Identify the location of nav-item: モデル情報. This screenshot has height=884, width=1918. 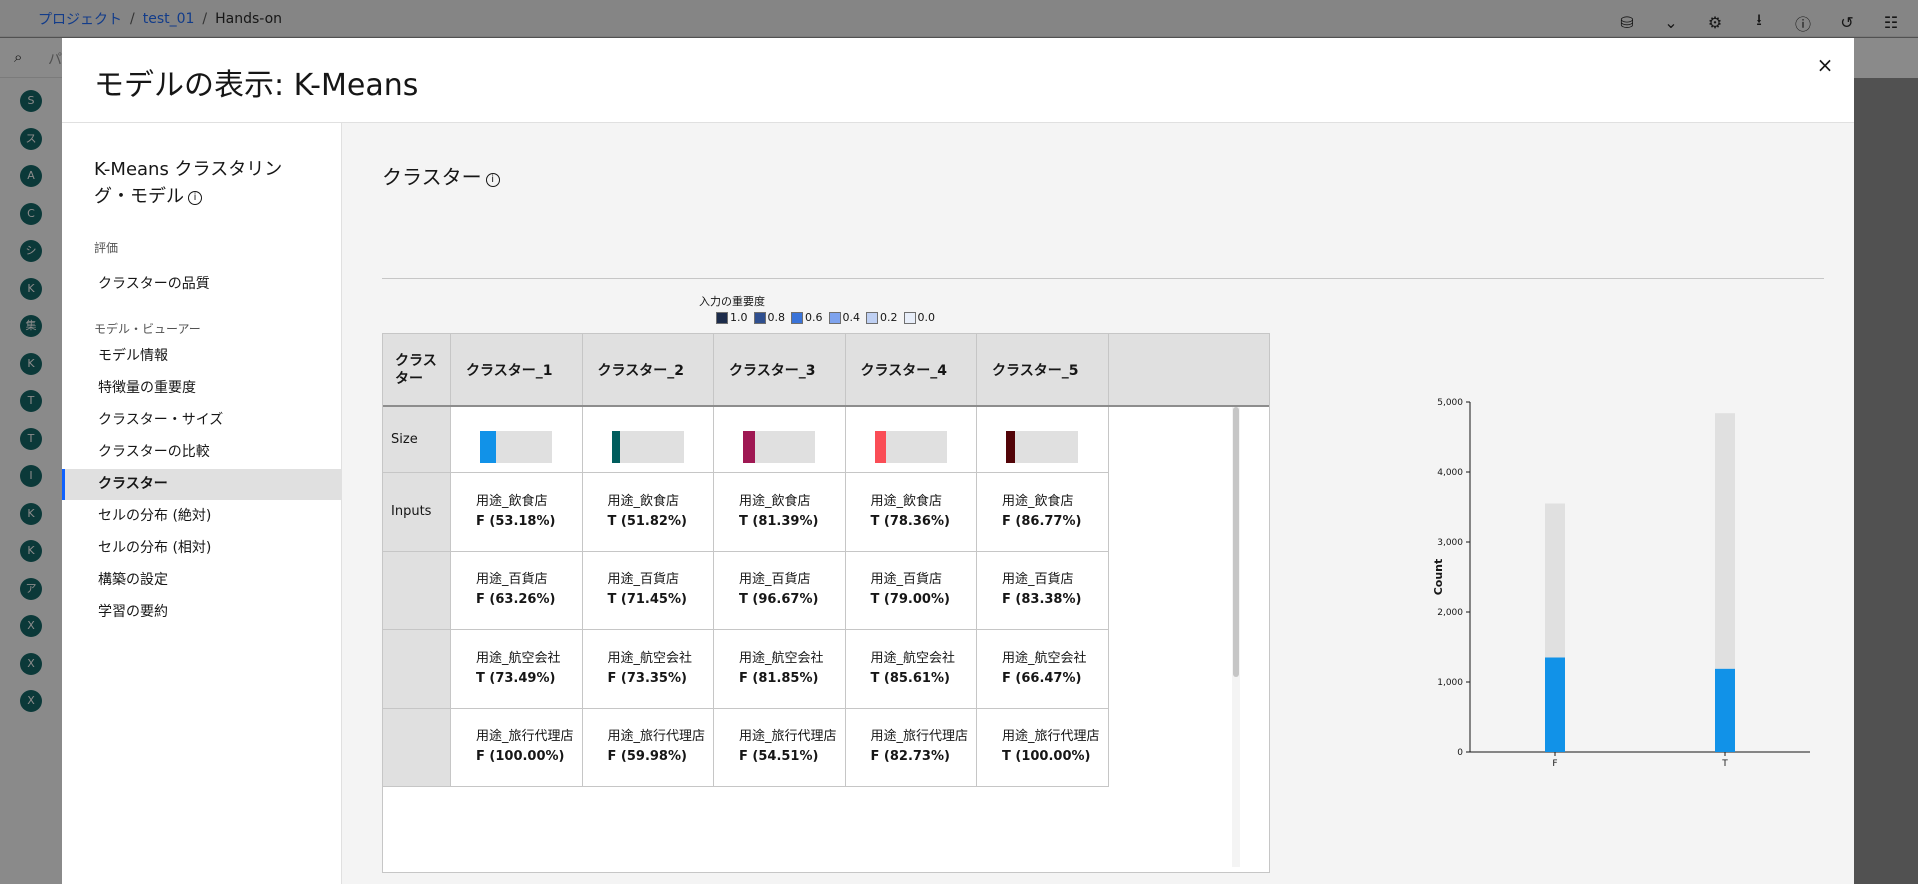
(201, 356).